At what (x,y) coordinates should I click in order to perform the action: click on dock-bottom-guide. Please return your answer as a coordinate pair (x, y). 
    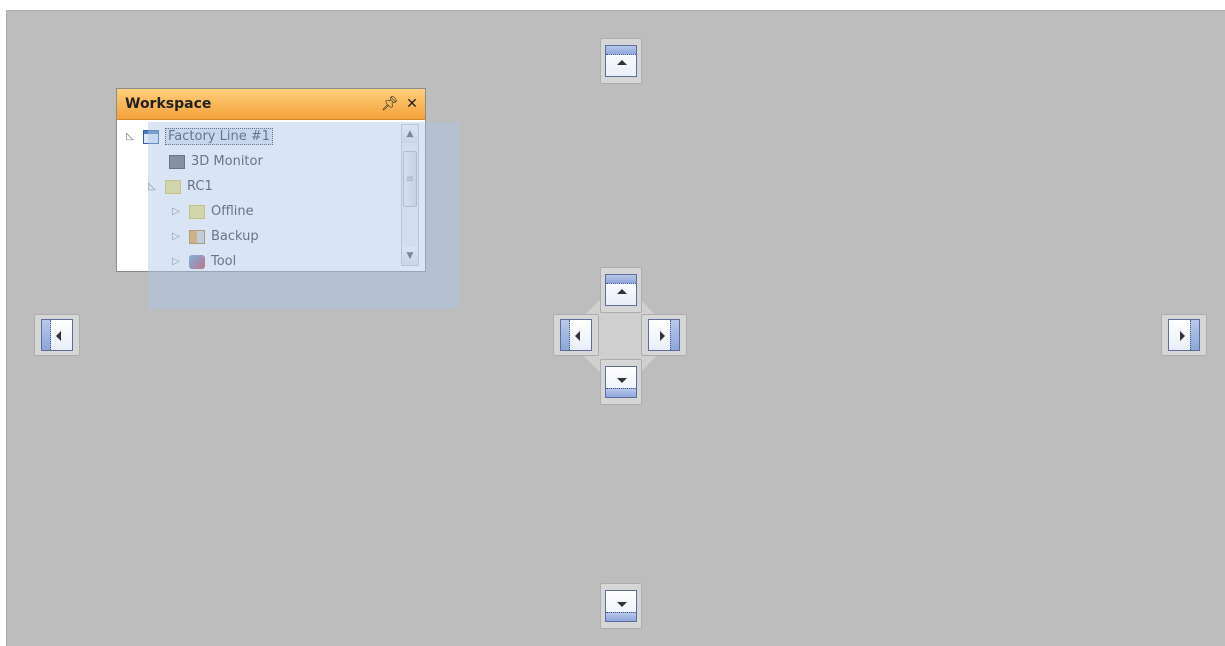
    Looking at the image, I should click on (621, 606).